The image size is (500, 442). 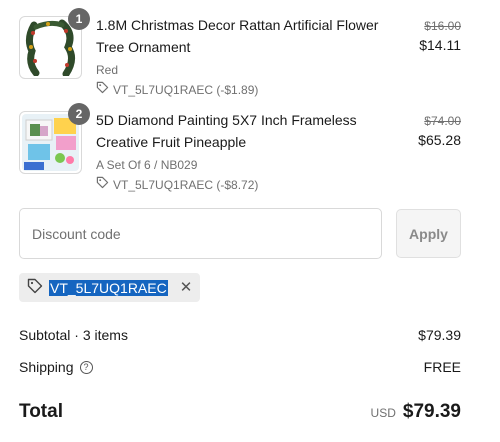 I want to click on total-label: Total, so click(x=41, y=411).